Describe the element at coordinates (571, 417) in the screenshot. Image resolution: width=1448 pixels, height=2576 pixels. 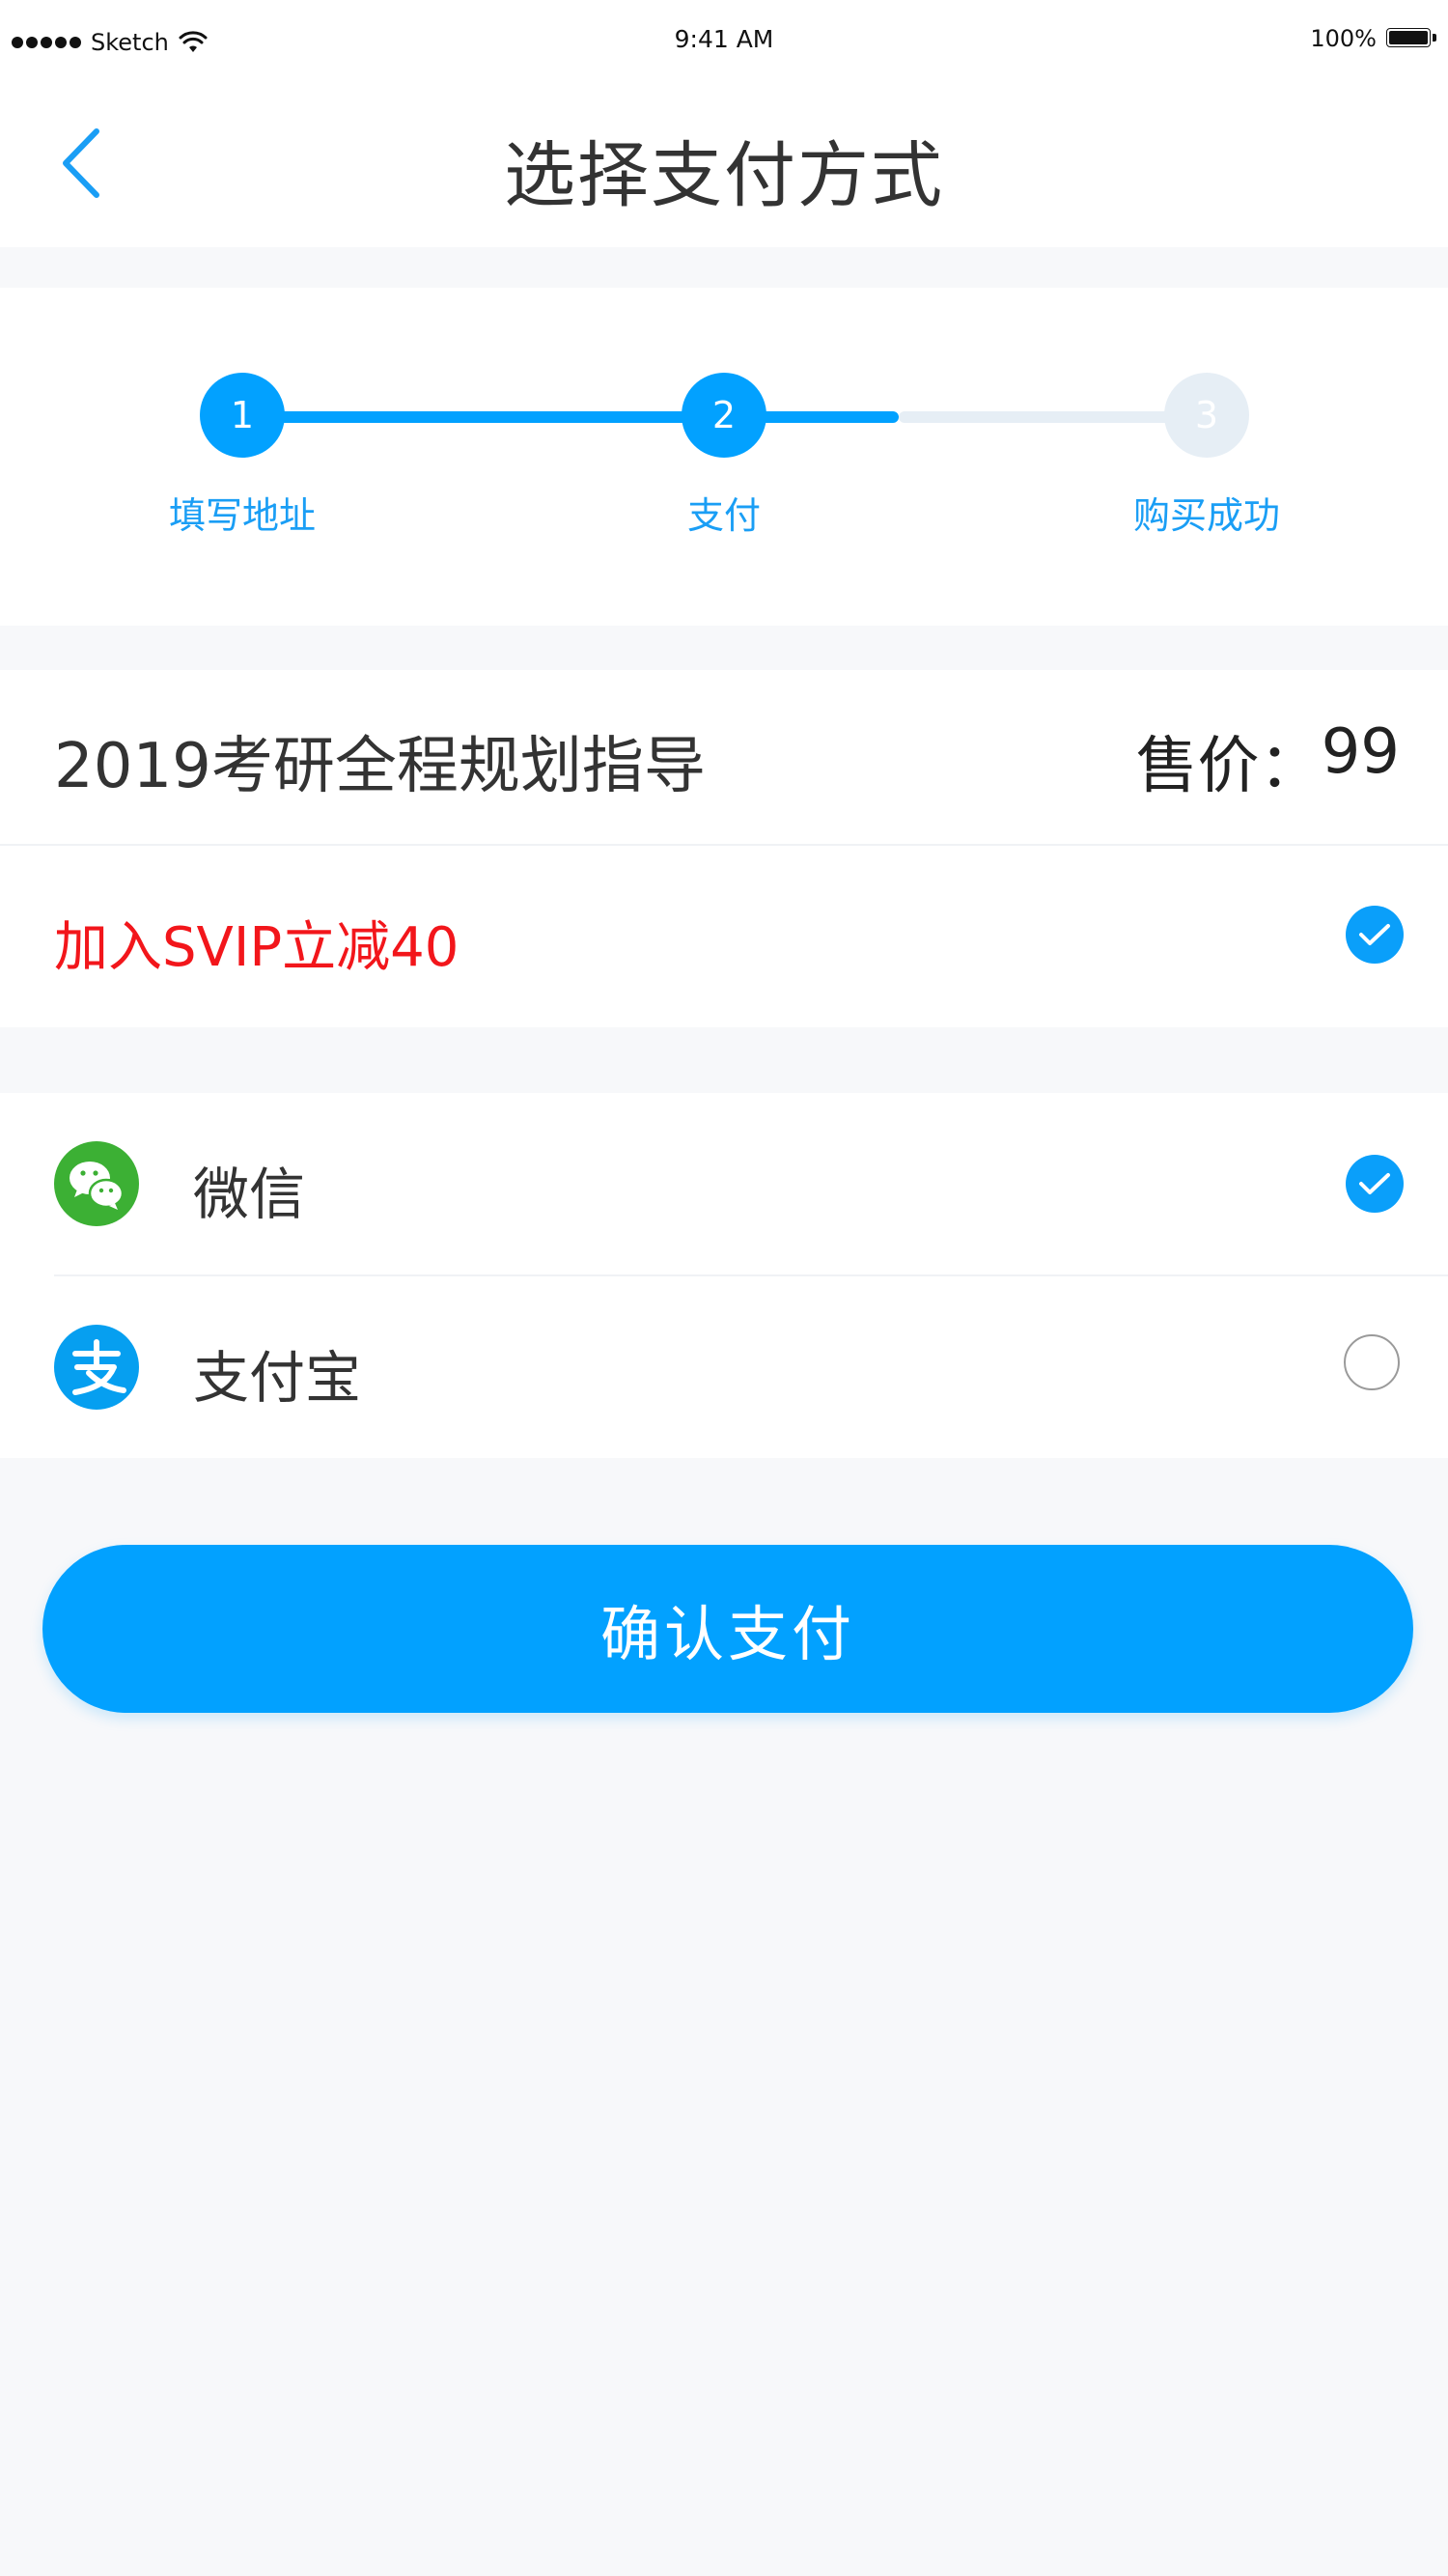
I see `step-progress-active` at that location.